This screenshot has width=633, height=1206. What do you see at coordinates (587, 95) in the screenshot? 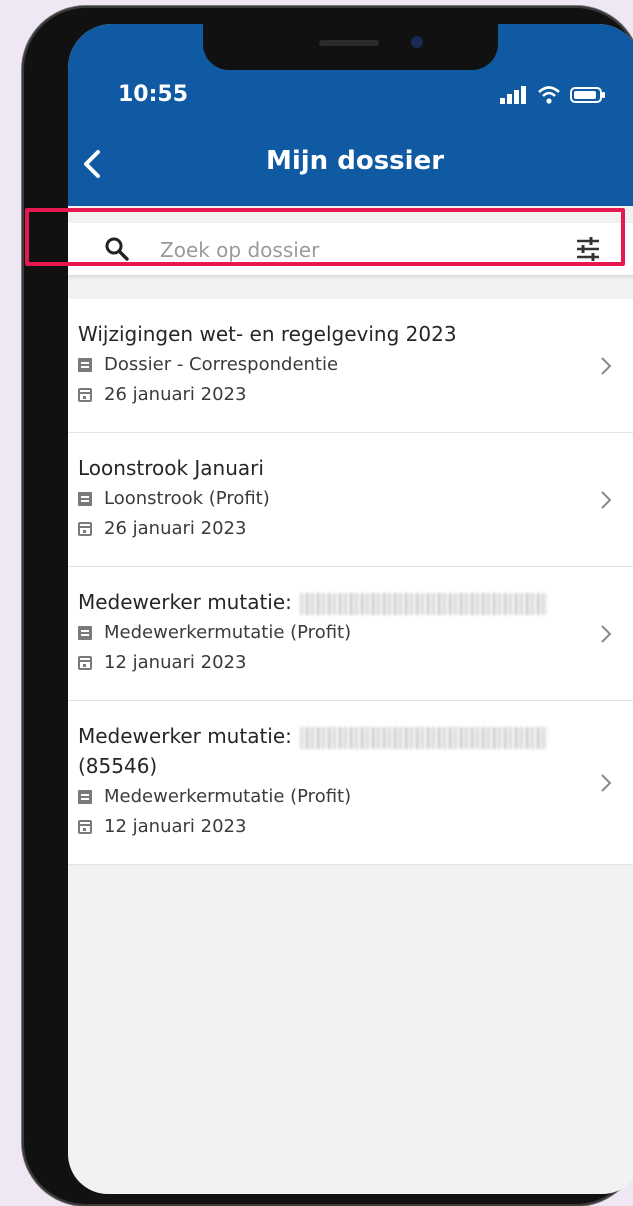
I see `battery-icon` at bounding box center [587, 95].